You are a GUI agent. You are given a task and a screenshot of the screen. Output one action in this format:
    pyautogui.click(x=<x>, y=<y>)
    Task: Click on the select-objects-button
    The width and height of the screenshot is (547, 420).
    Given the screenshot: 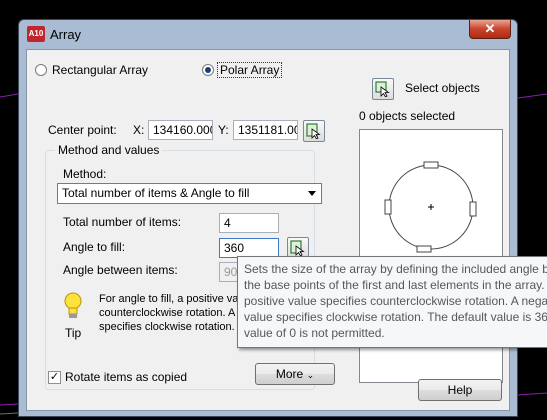 What is the action you would take?
    pyautogui.click(x=383, y=89)
    